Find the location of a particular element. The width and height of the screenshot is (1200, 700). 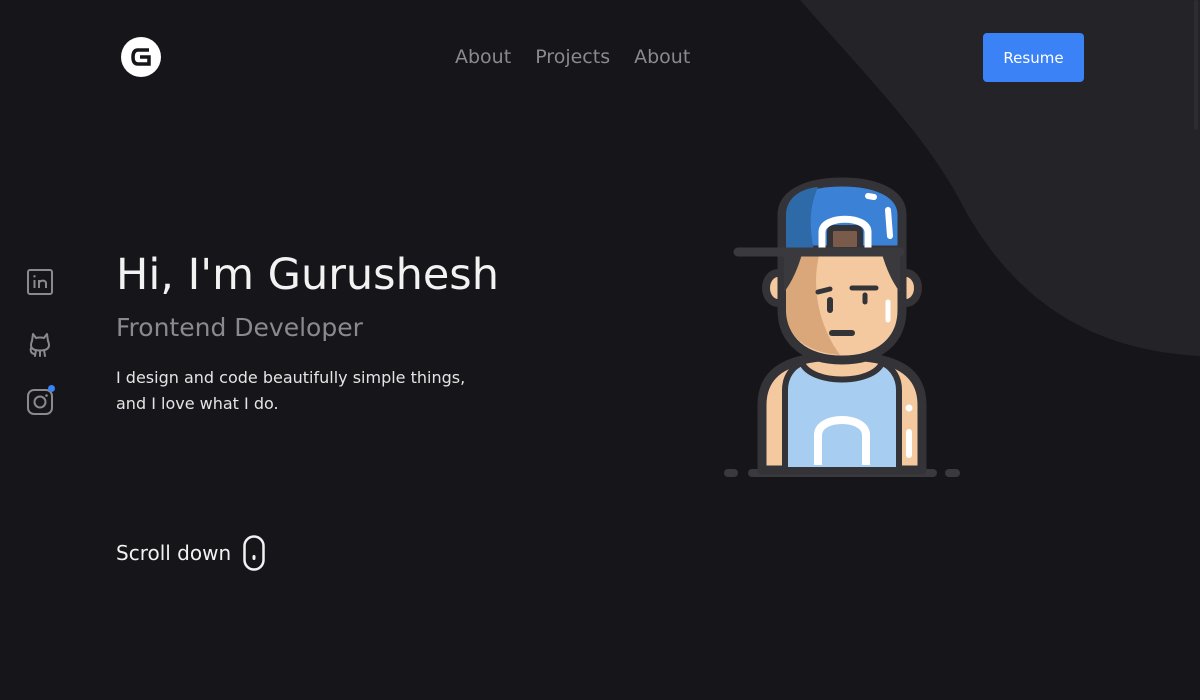

main-nav: About Projects About is located at coordinates (572, 57).